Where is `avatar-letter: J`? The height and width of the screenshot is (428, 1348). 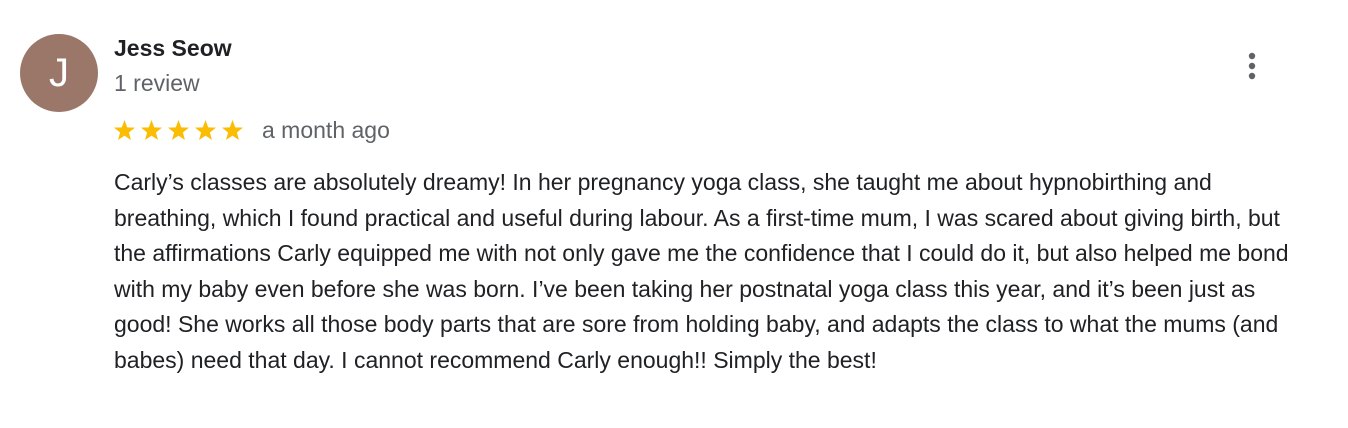
avatar-letter: J is located at coordinates (59, 73).